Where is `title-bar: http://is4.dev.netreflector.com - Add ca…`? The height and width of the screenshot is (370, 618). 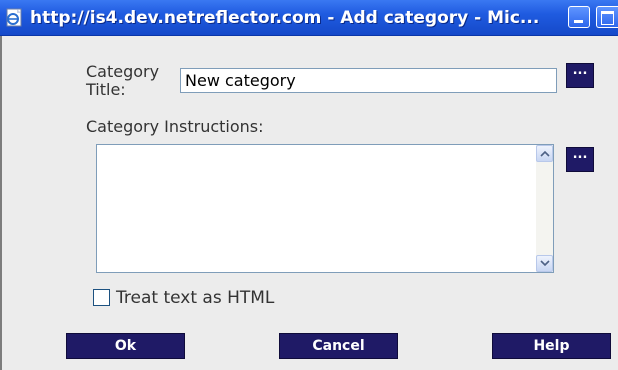 title-bar: http://is4.dev.netreflector.com - Add ca… is located at coordinates (309, 18).